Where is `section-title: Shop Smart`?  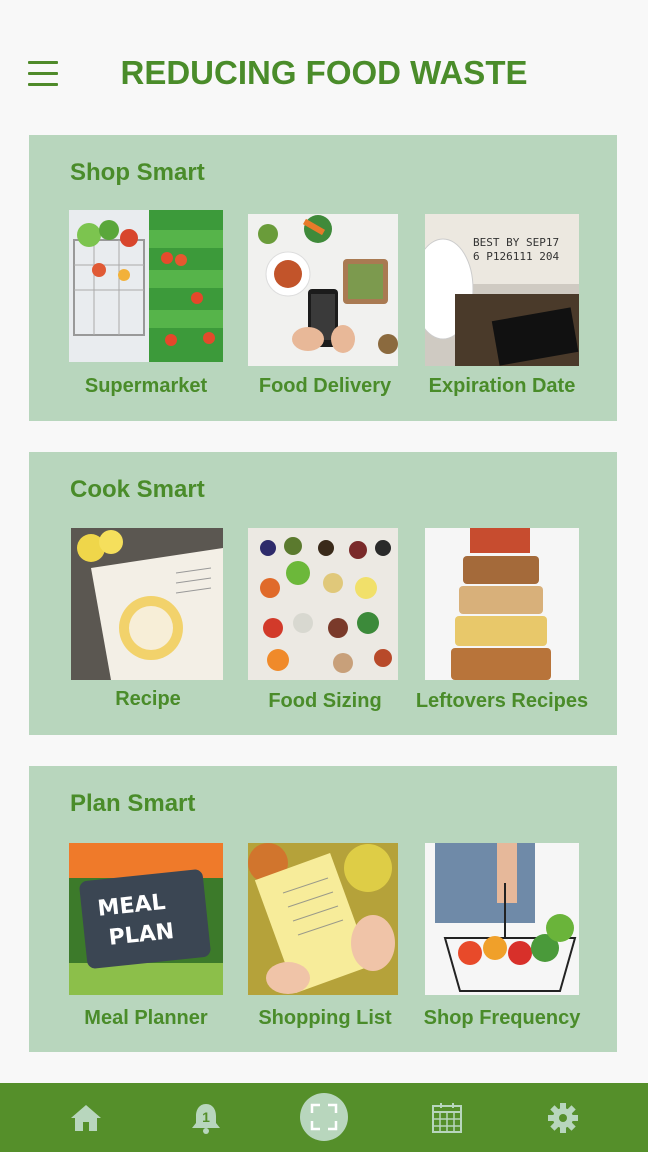
section-title: Shop Smart is located at coordinates (137, 172).